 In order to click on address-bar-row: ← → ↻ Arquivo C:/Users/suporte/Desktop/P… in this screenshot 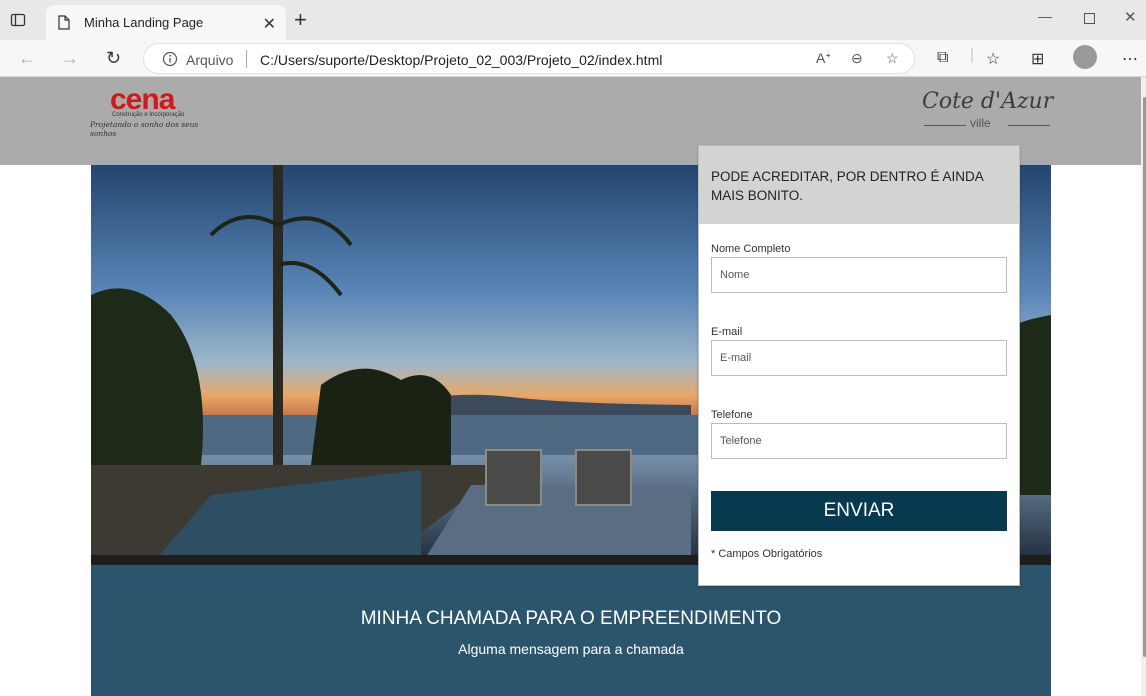, I will do `click(573, 58)`.